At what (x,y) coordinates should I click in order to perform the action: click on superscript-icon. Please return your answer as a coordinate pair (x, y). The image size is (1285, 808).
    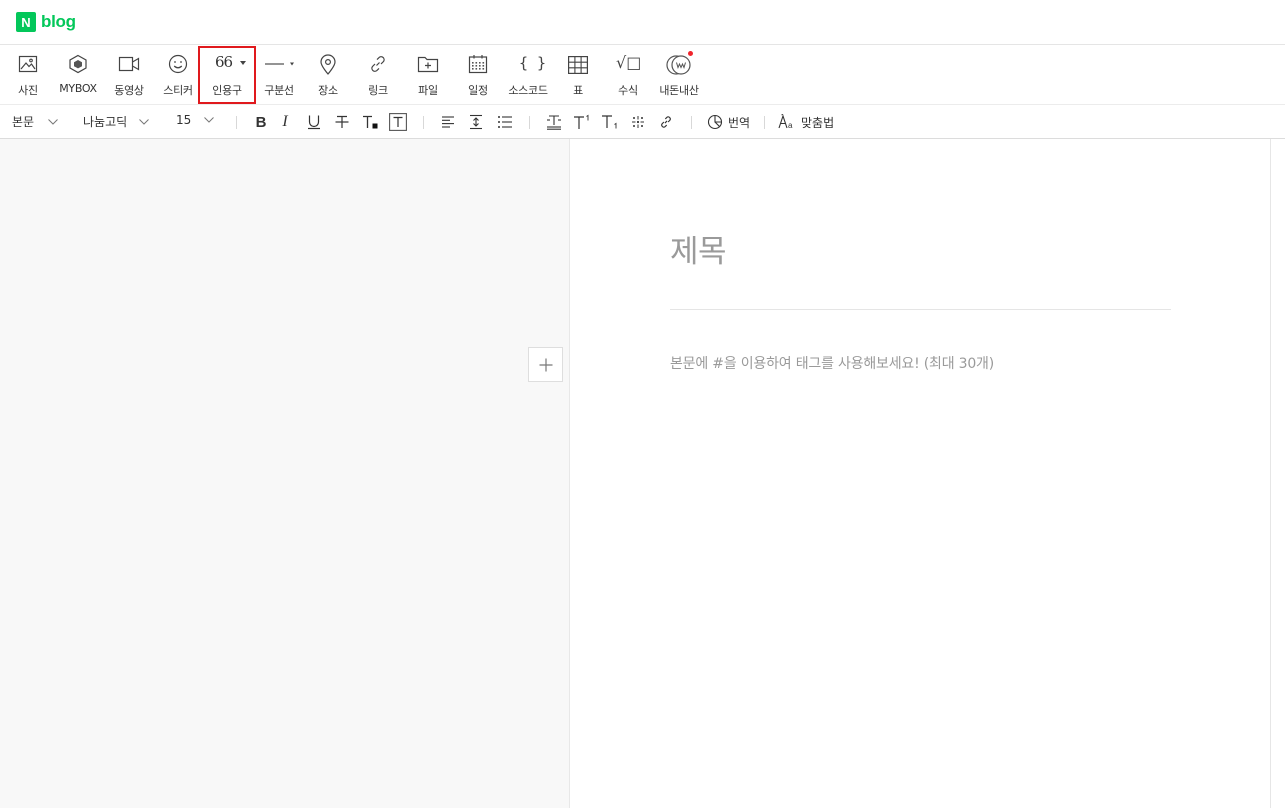
    Looking at the image, I should click on (581, 121).